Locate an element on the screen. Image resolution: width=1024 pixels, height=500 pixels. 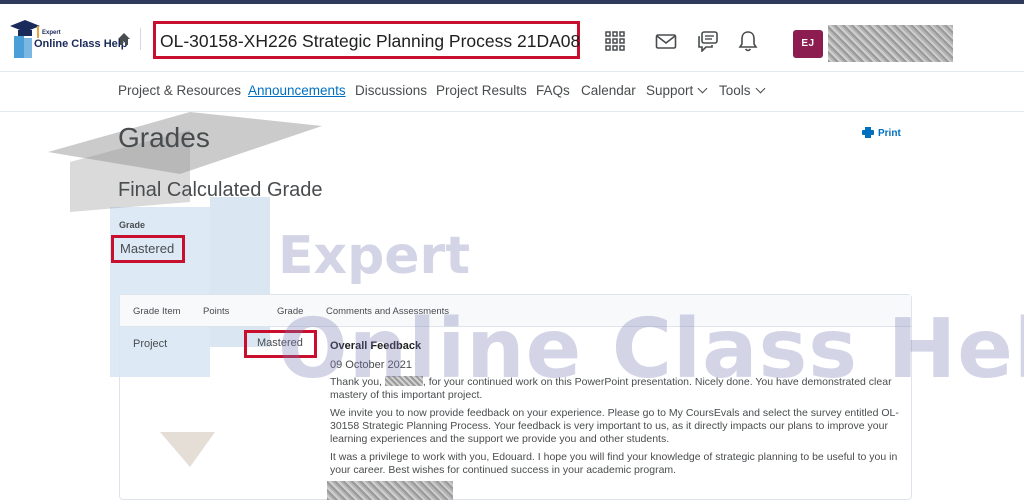
printer-icon is located at coordinates (868, 132).